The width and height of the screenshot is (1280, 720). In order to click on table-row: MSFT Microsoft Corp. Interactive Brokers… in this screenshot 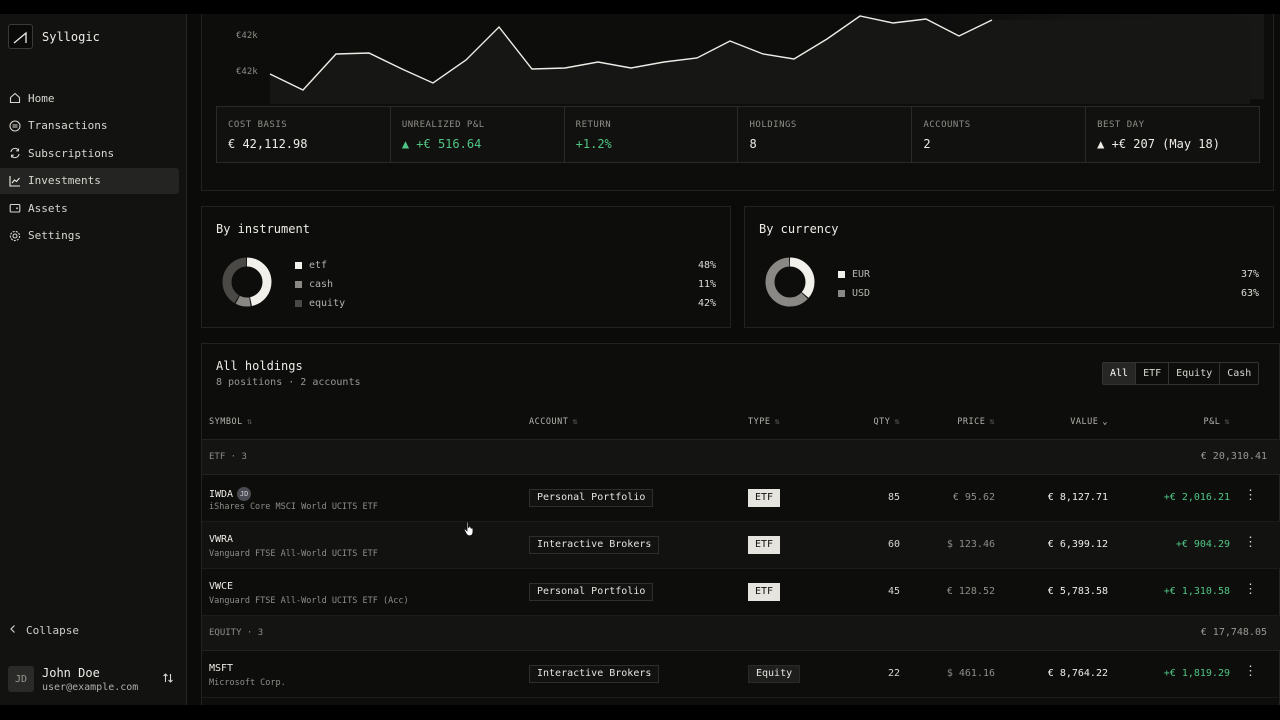, I will do `click(741, 674)`.